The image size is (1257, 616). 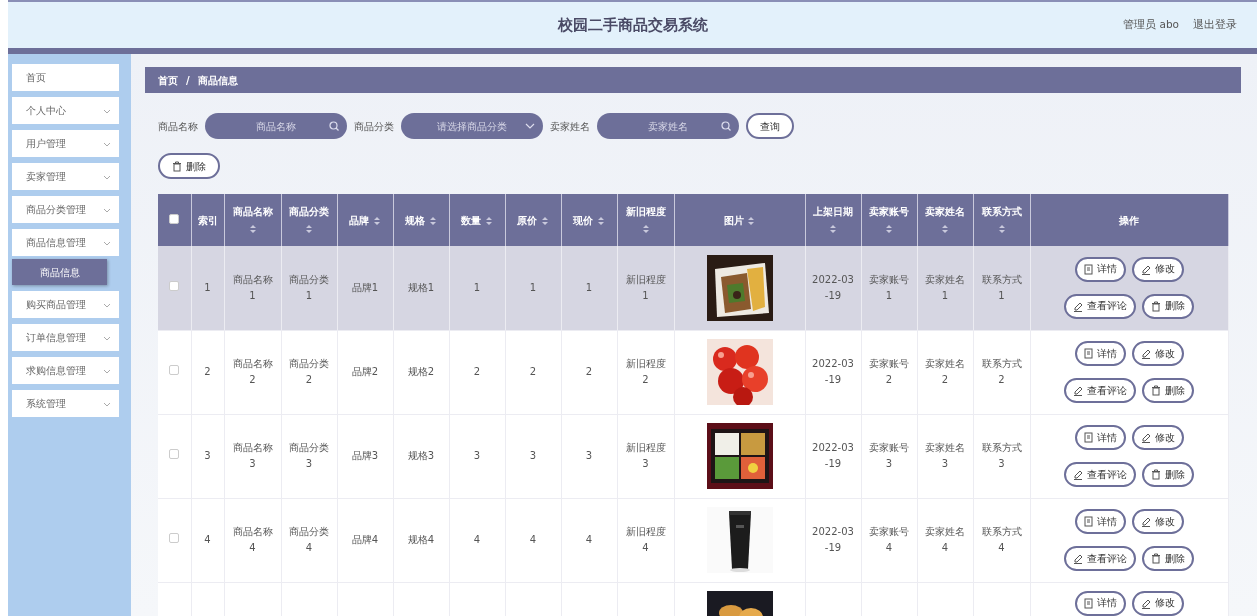 I want to click on table-cell: 卖家账号1, so click(x=889, y=287).